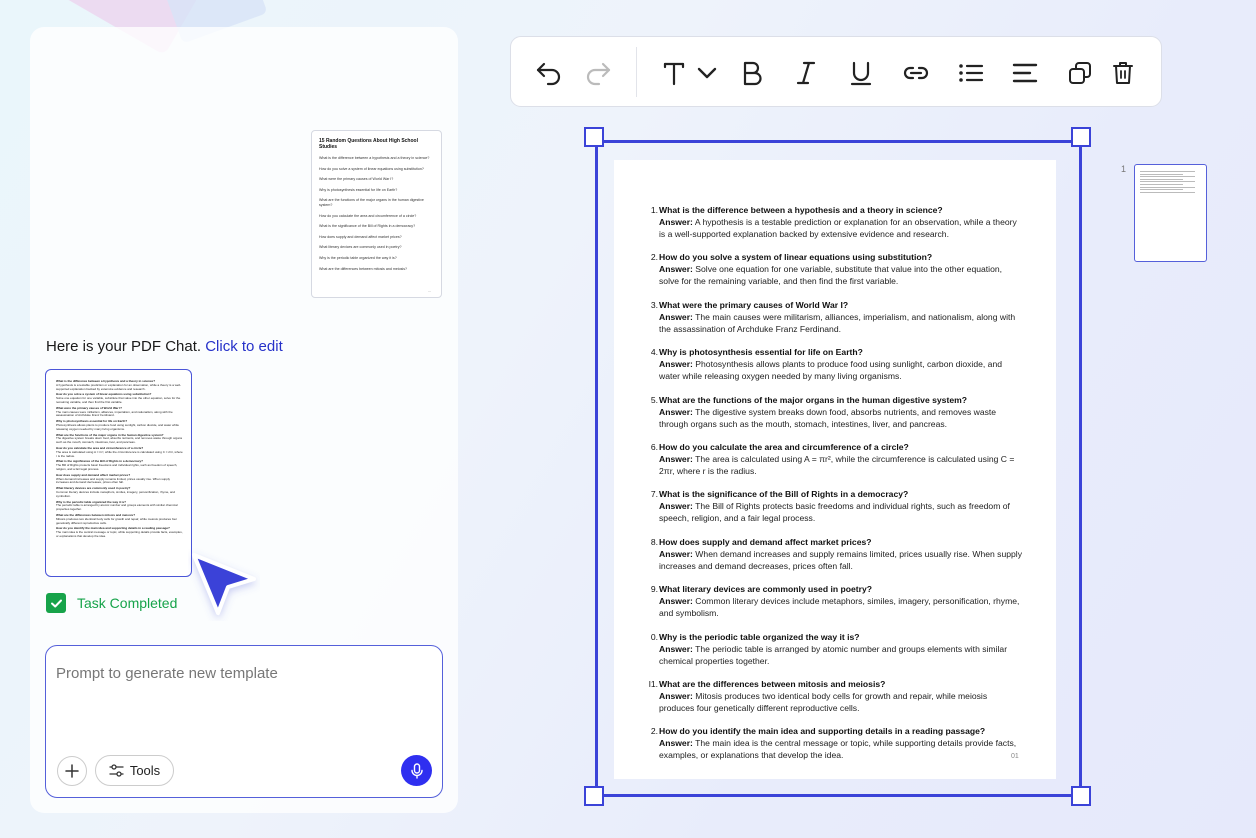  I want to click on plus-icon, so click(72, 771).